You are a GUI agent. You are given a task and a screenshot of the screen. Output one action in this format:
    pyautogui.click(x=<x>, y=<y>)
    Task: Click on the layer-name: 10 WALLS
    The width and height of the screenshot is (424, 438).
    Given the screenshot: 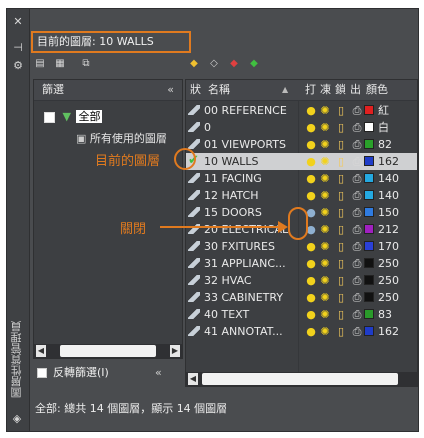 What is the action you would take?
    pyautogui.click(x=249, y=161)
    